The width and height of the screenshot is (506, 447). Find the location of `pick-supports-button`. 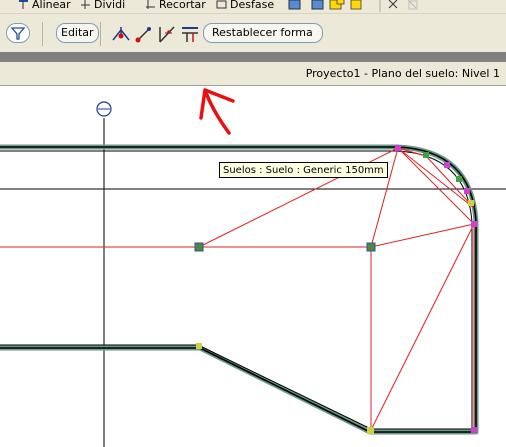

pick-supports-button is located at coordinates (167, 34).